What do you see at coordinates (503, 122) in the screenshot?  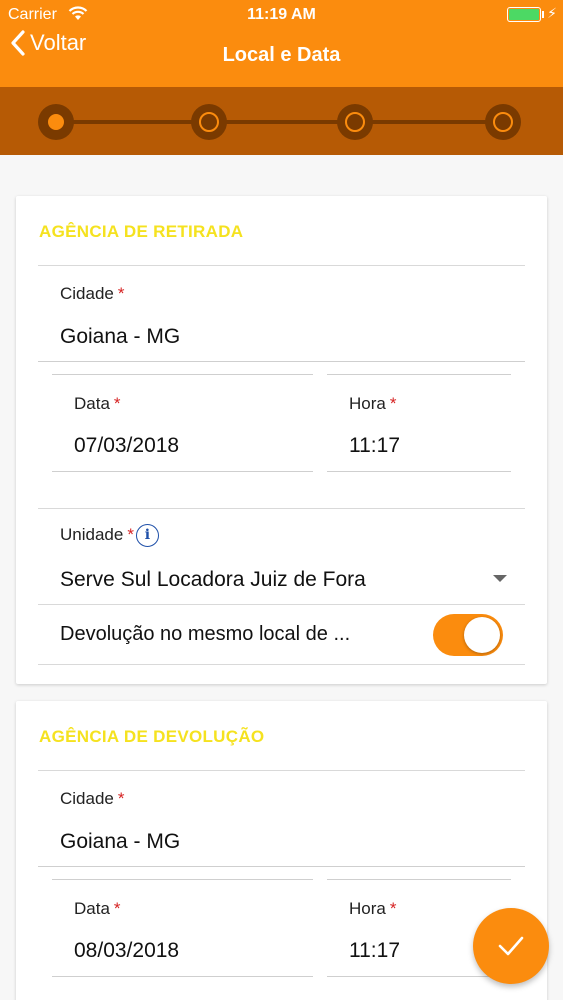 I see `step-4-indicator` at bounding box center [503, 122].